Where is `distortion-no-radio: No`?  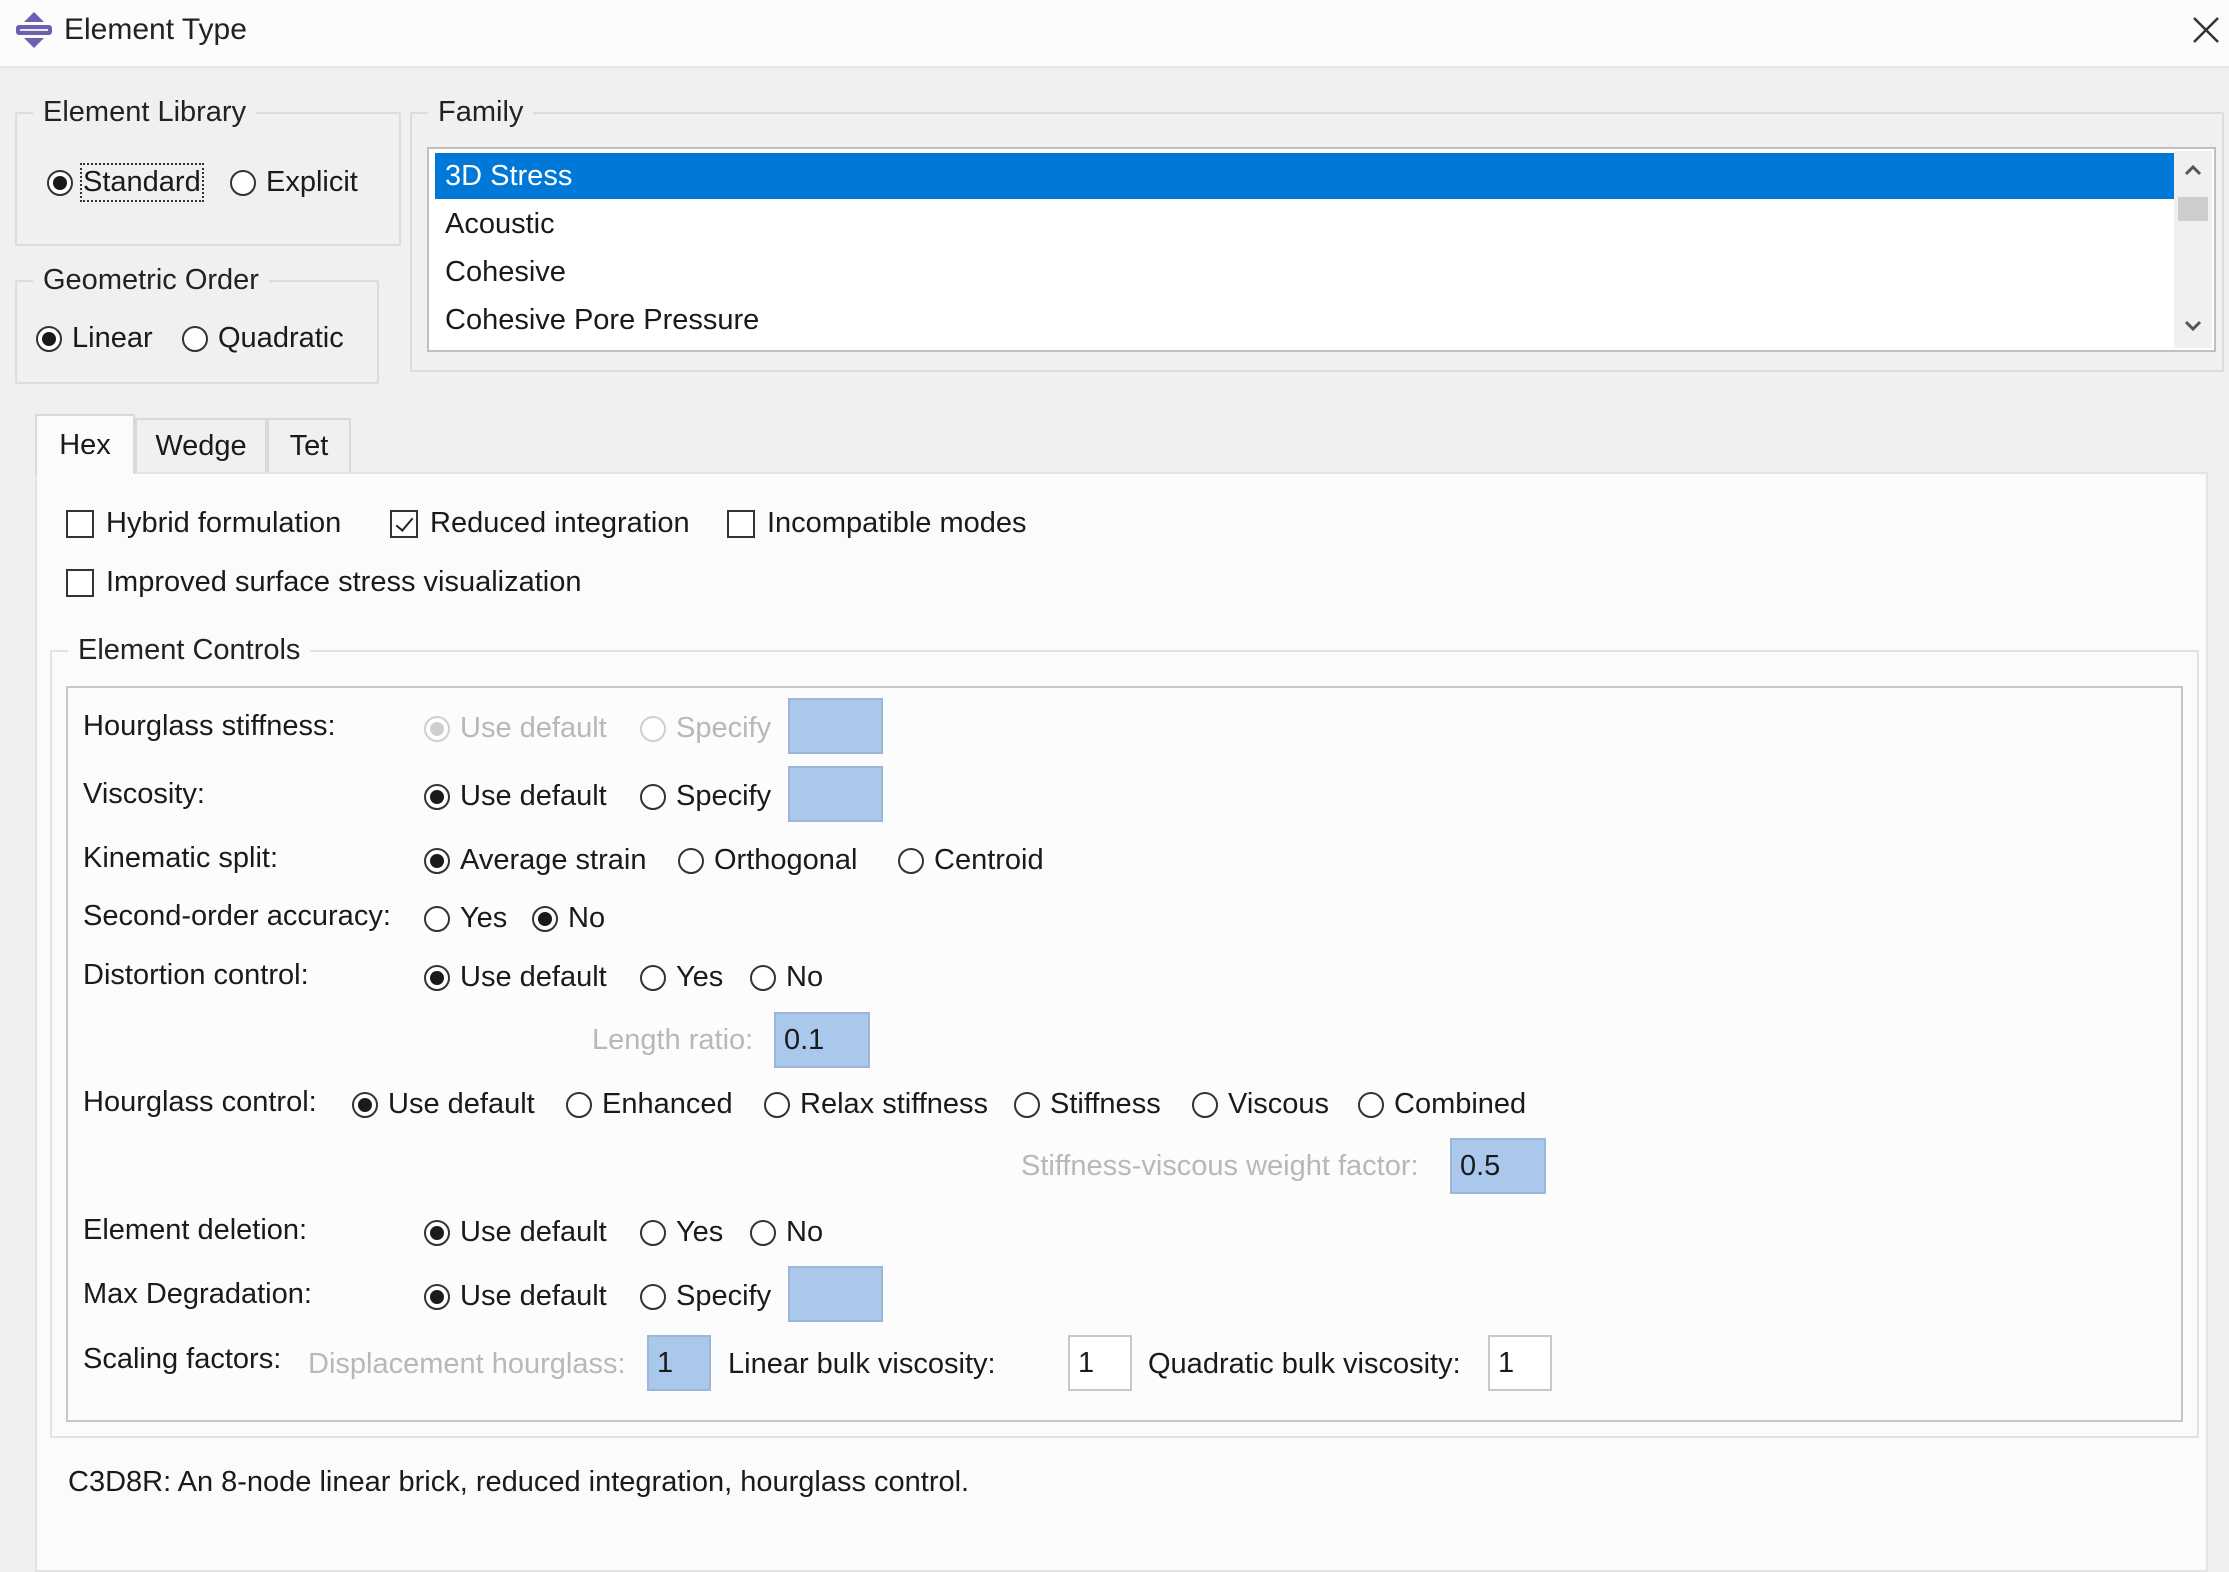
distortion-no-radio: No is located at coordinates (786, 977).